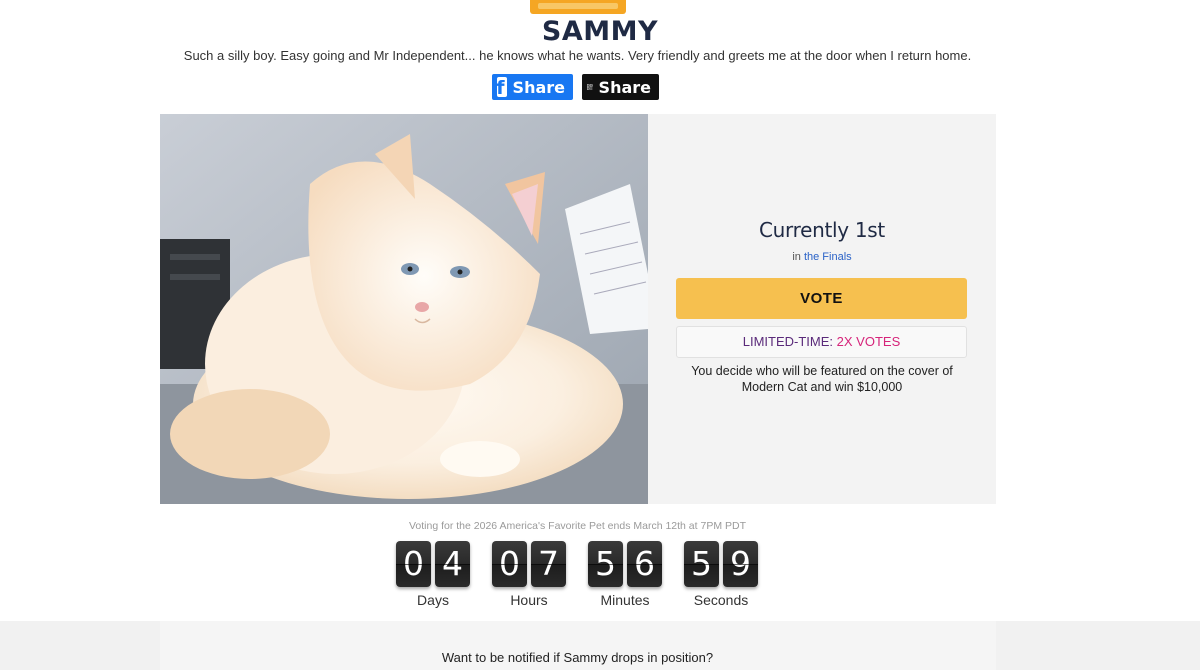  What do you see at coordinates (433, 574) in the screenshot?
I see `countdown-days: 0 4 Days` at bounding box center [433, 574].